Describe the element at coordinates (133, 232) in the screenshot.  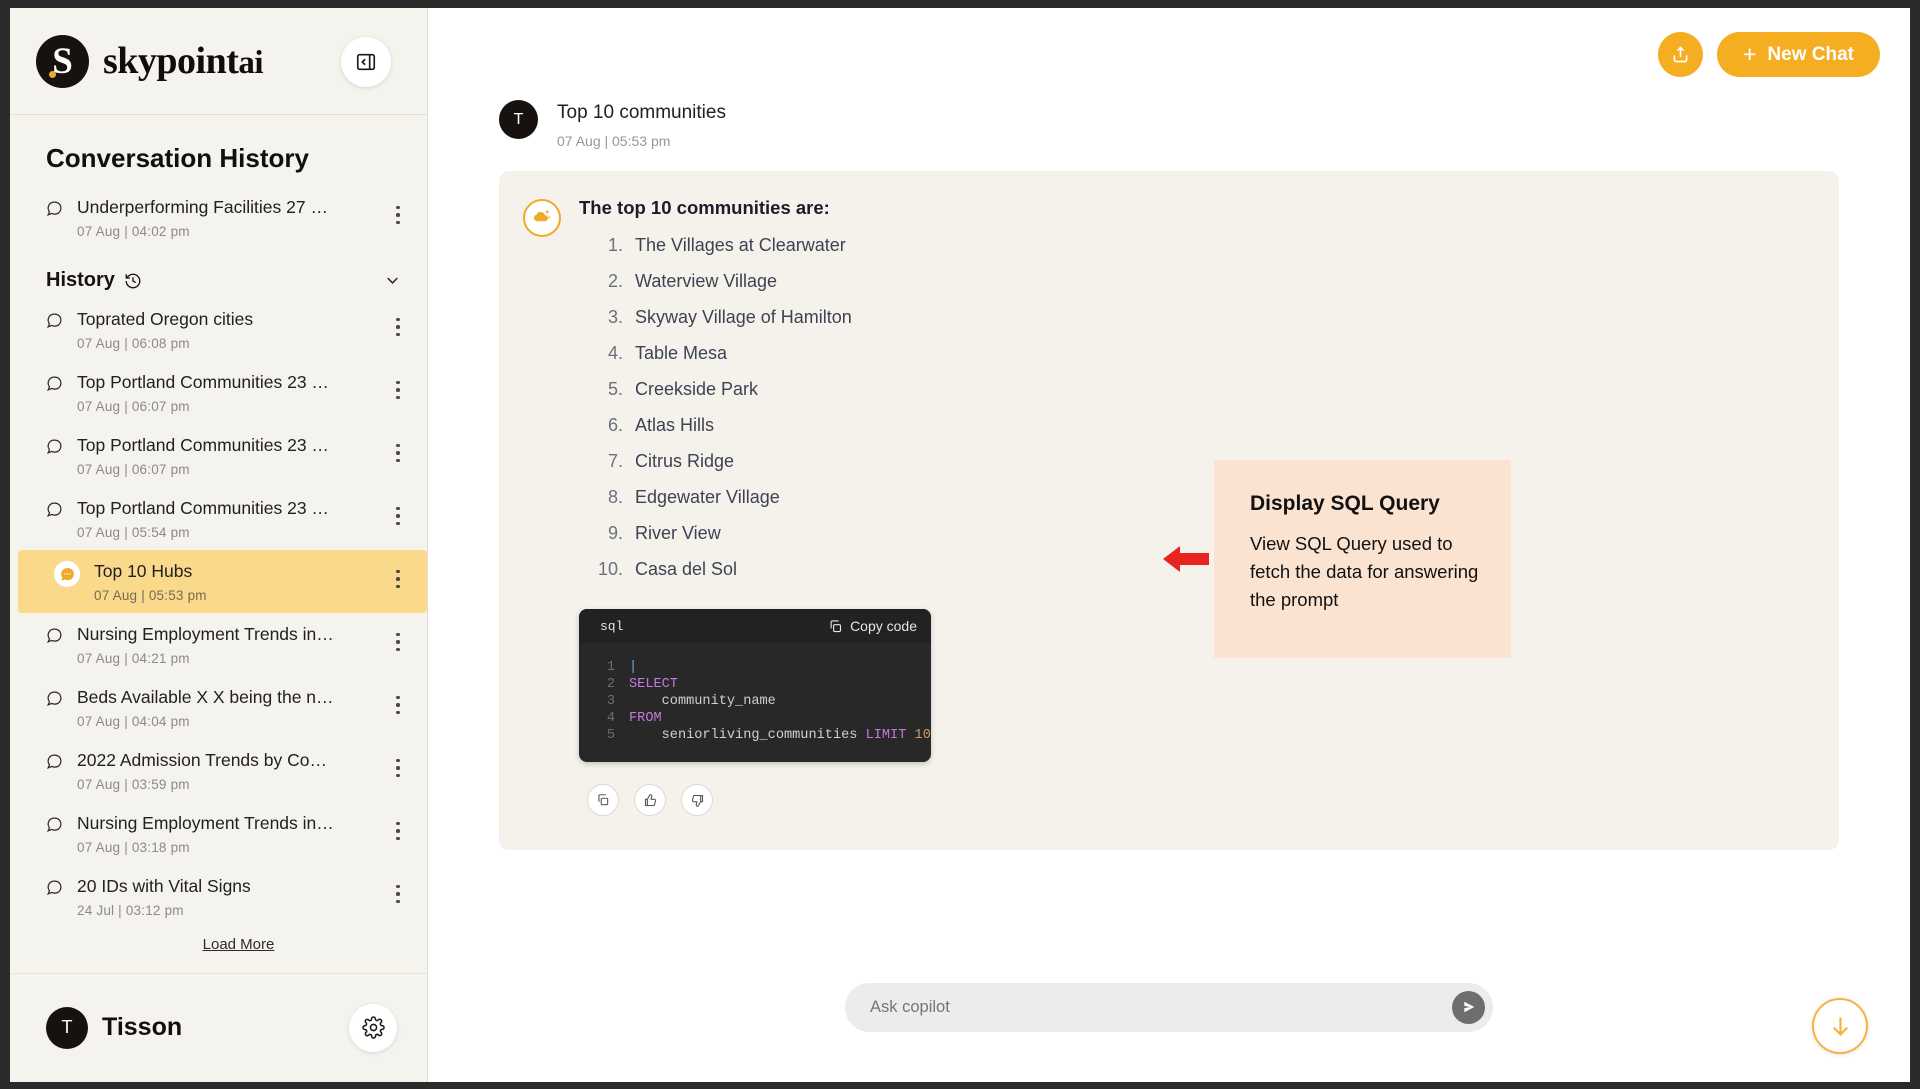
I see `conversation-item-time: 07 Aug | 04:02 pm` at that location.